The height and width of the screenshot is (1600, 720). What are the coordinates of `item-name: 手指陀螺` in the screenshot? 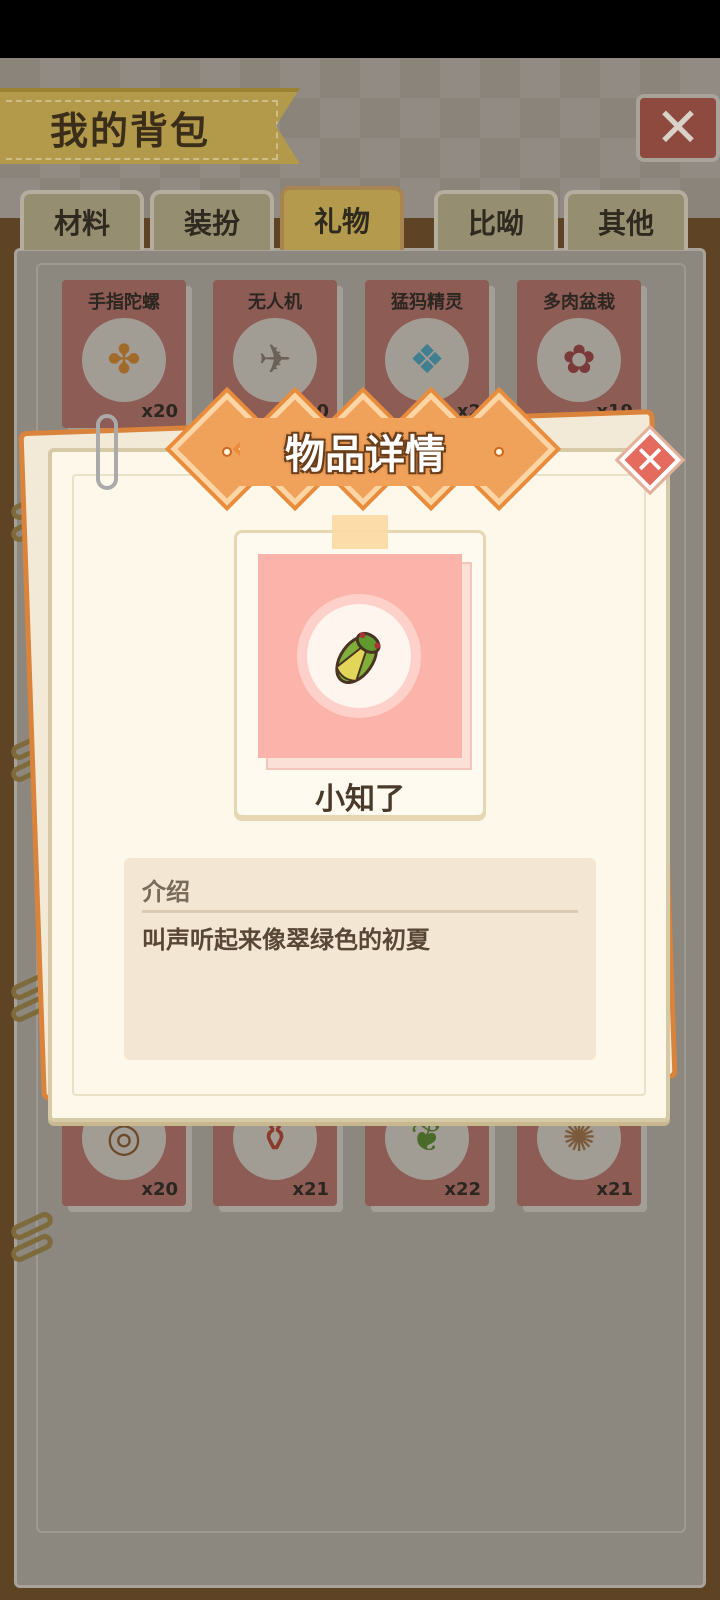 It's located at (124, 302).